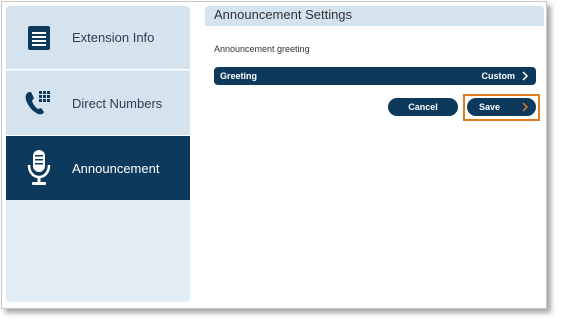 The width and height of the screenshot is (561, 324). What do you see at coordinates (262, 49) in the screenshot?
I see `greeting-section-label: Announcement greeting` at bounding box center [262, 49].